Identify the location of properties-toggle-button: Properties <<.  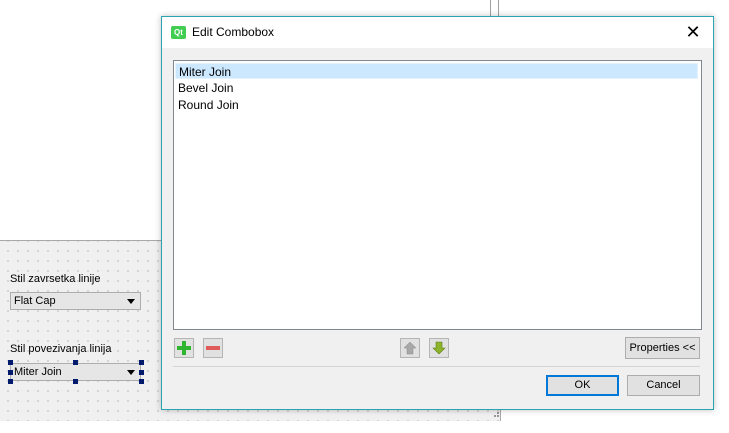
(662, 348).